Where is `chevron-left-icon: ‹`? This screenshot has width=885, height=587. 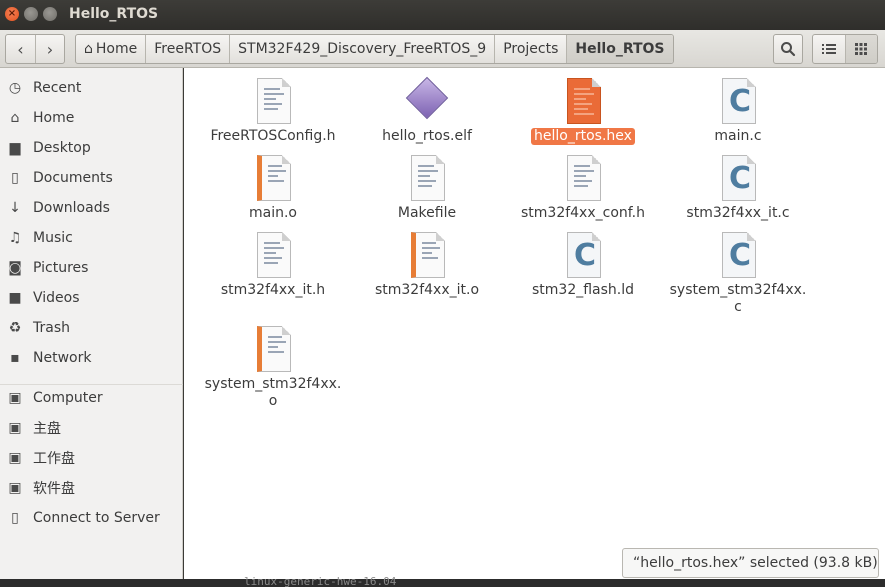
chevron-left-icon: ‹ is located at coordinates (20, 49).